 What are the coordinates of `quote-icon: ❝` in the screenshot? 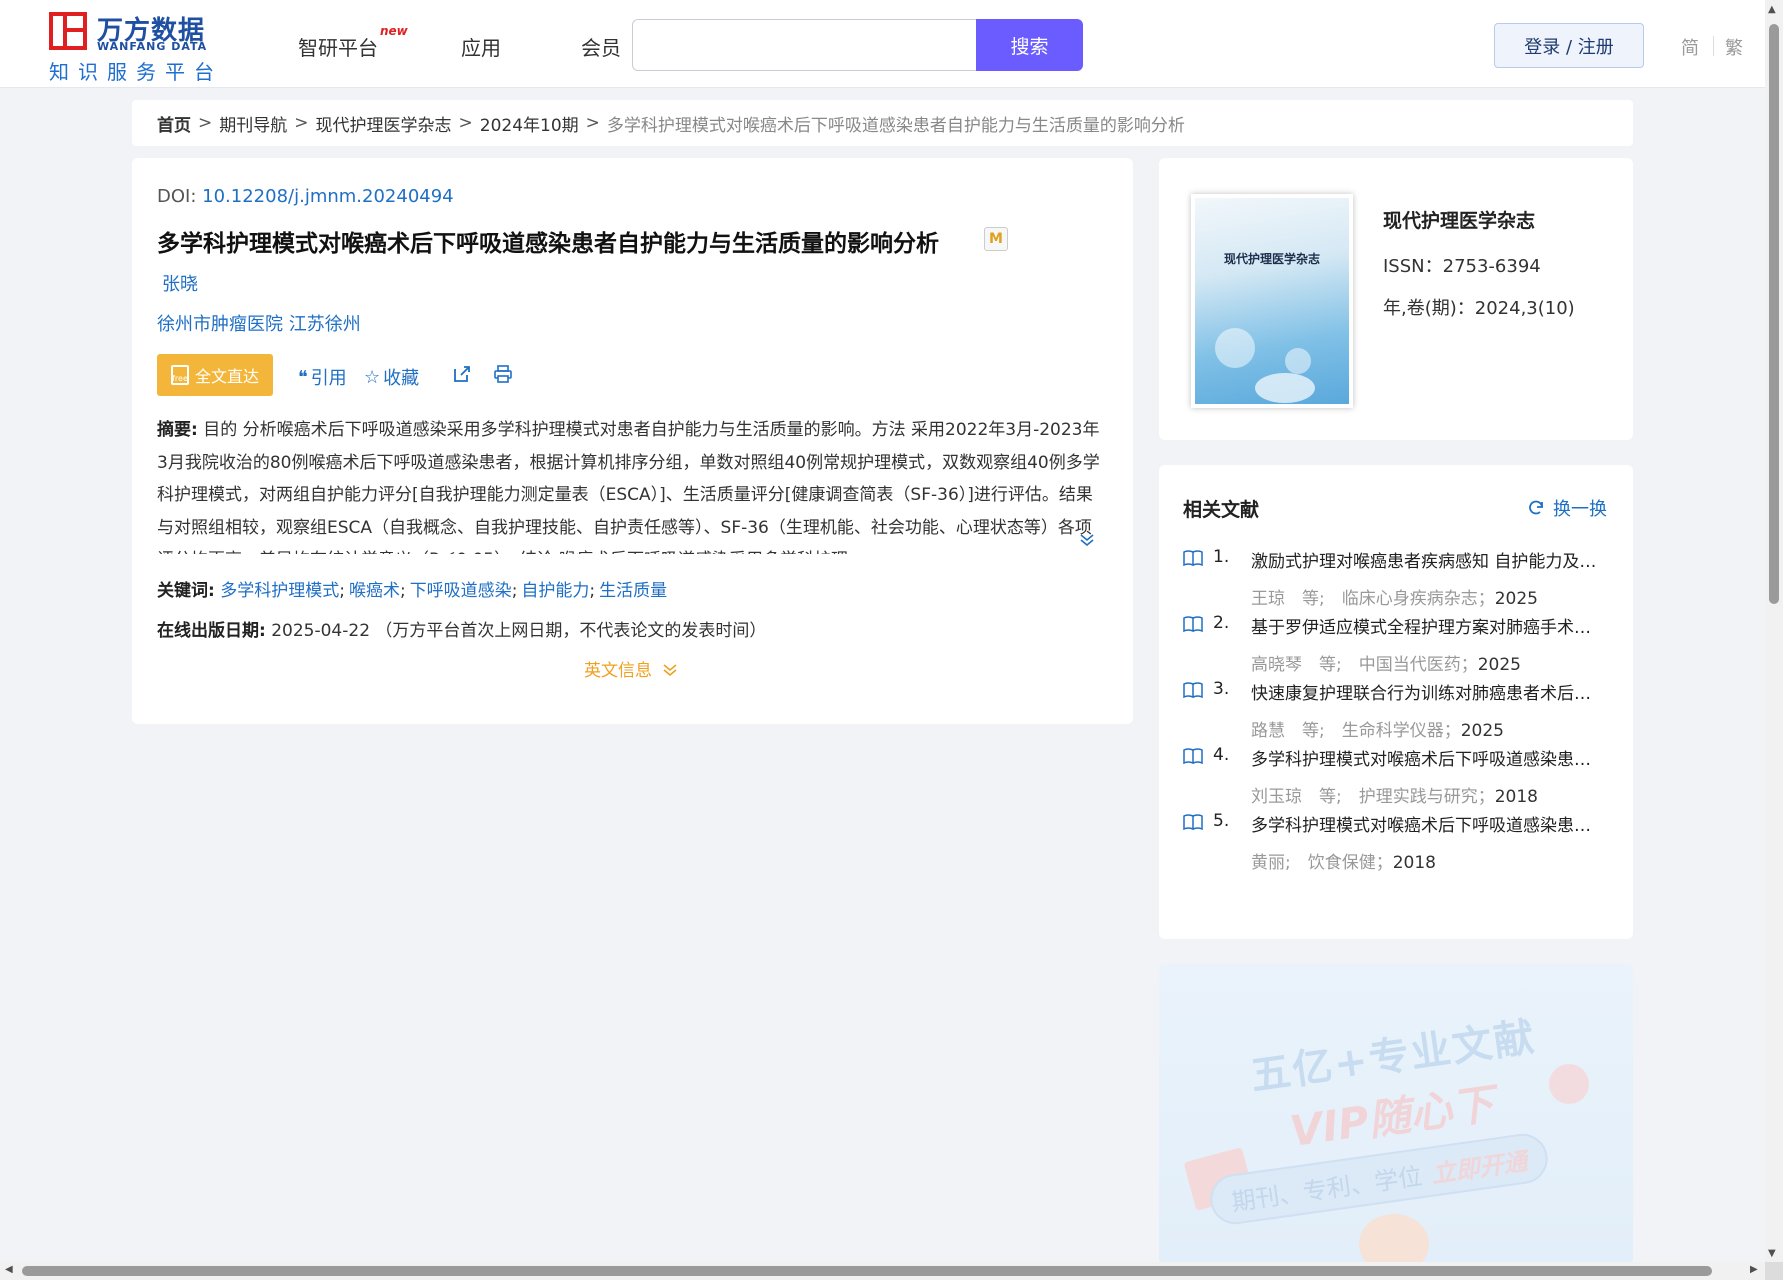 It's located at (303, 377).